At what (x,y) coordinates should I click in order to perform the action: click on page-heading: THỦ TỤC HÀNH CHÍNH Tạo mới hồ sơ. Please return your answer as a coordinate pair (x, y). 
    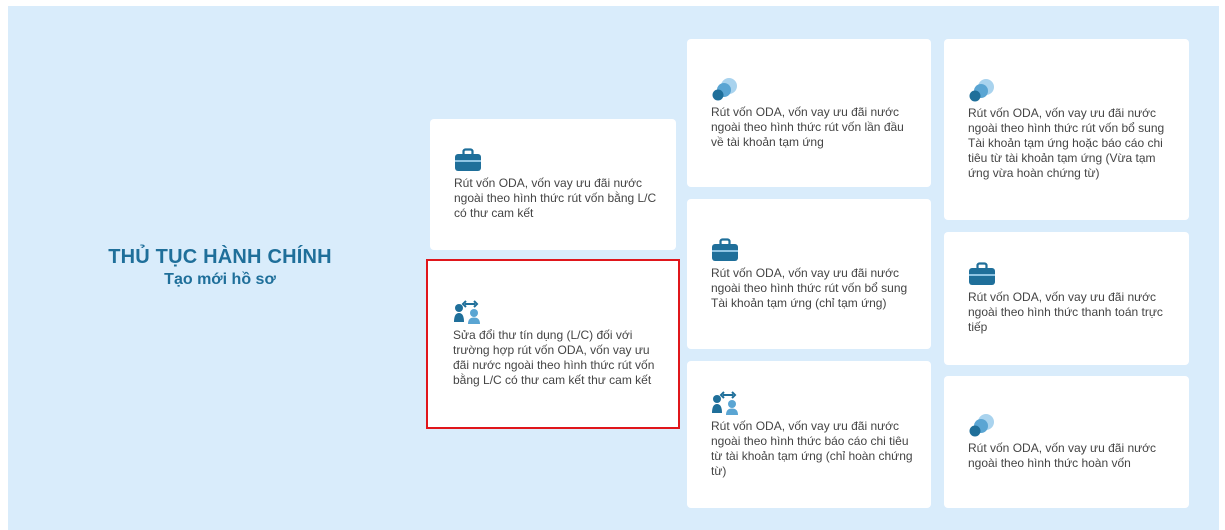
    Looking at the image, I should click on (220, 267).